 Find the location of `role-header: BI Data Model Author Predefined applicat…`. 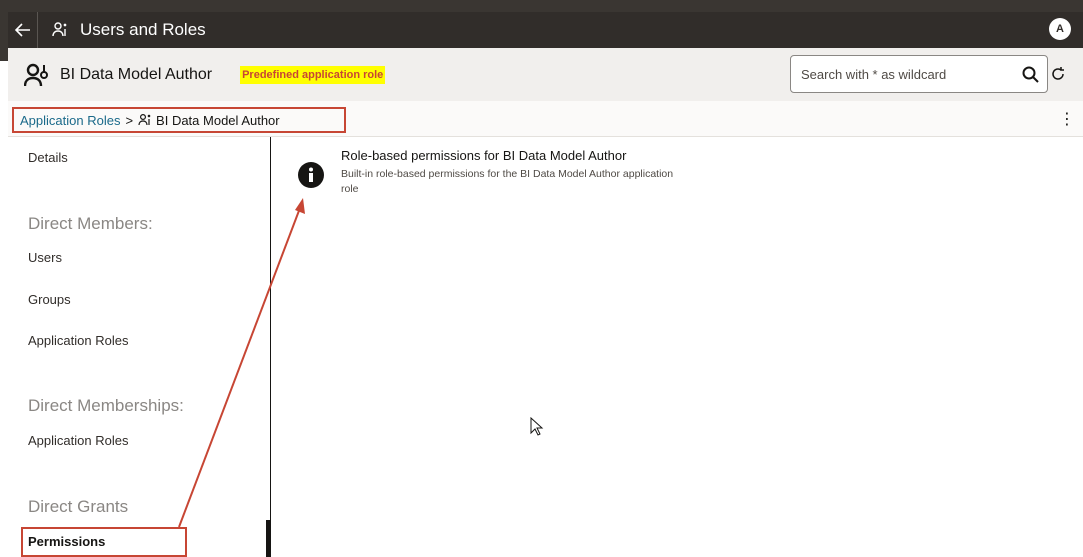

role-header: BI Data Model Author Predefined applicat… is located at coordinates (545, 74).